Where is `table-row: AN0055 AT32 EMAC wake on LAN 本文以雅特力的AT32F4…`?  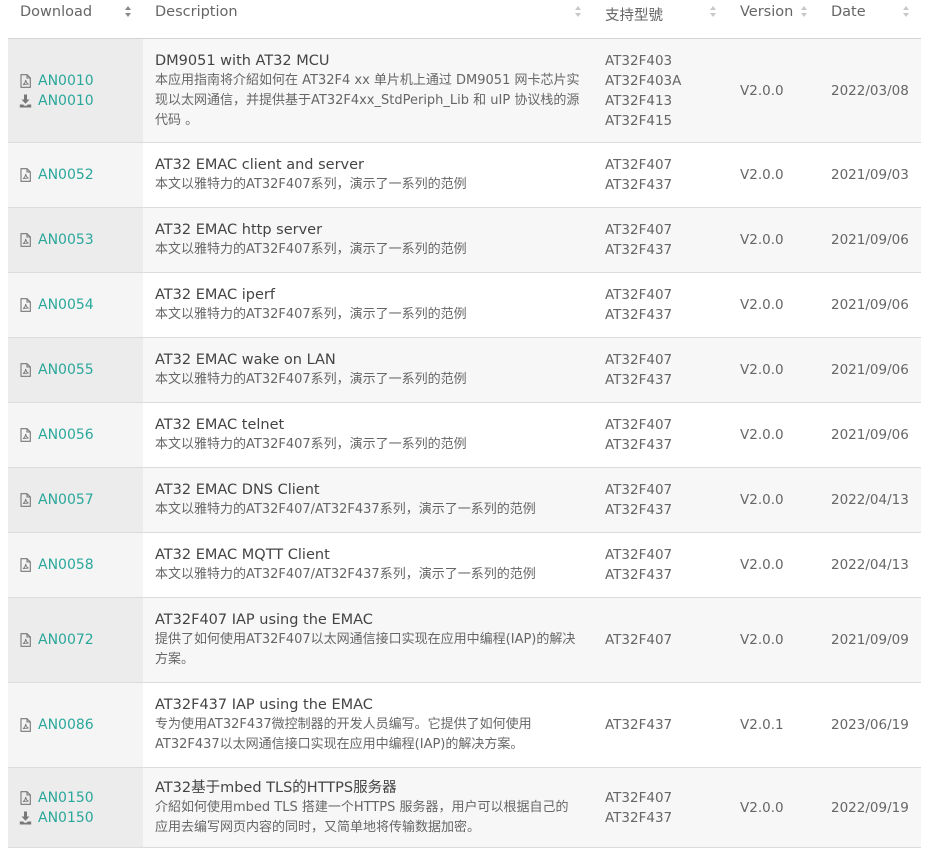
table-row: AN0055 AT32 EMAC wake on LAN 本文以雅特力的AT32F4… is located at coordinates (464, 370).